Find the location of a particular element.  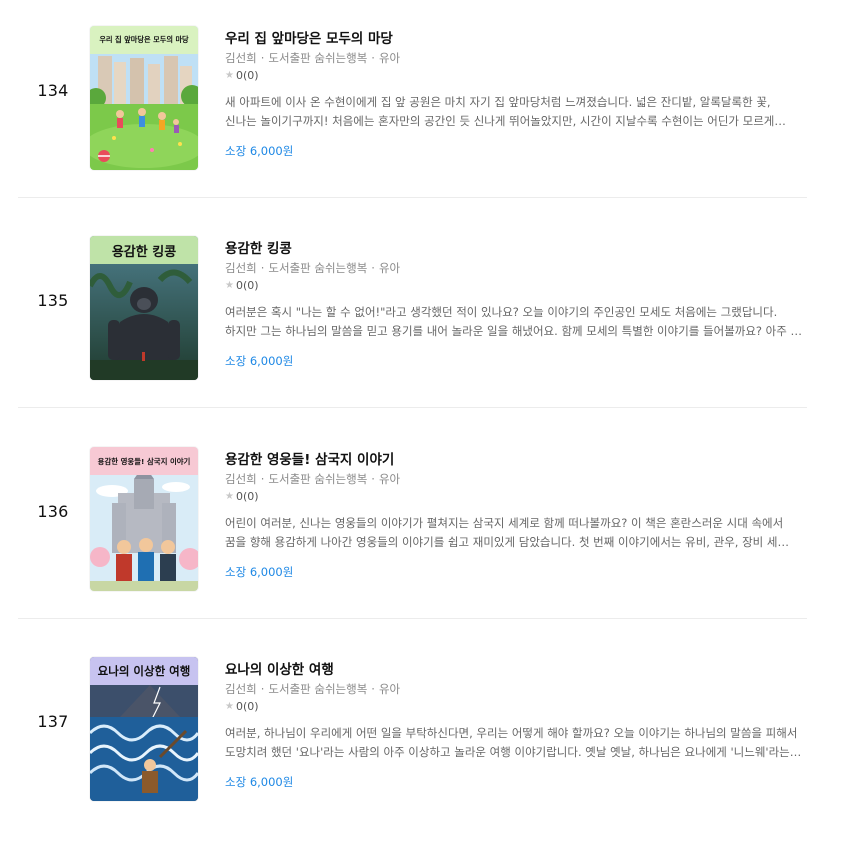

book-title: 요나의 이상한 여행 is located at coordinates (515, 670).